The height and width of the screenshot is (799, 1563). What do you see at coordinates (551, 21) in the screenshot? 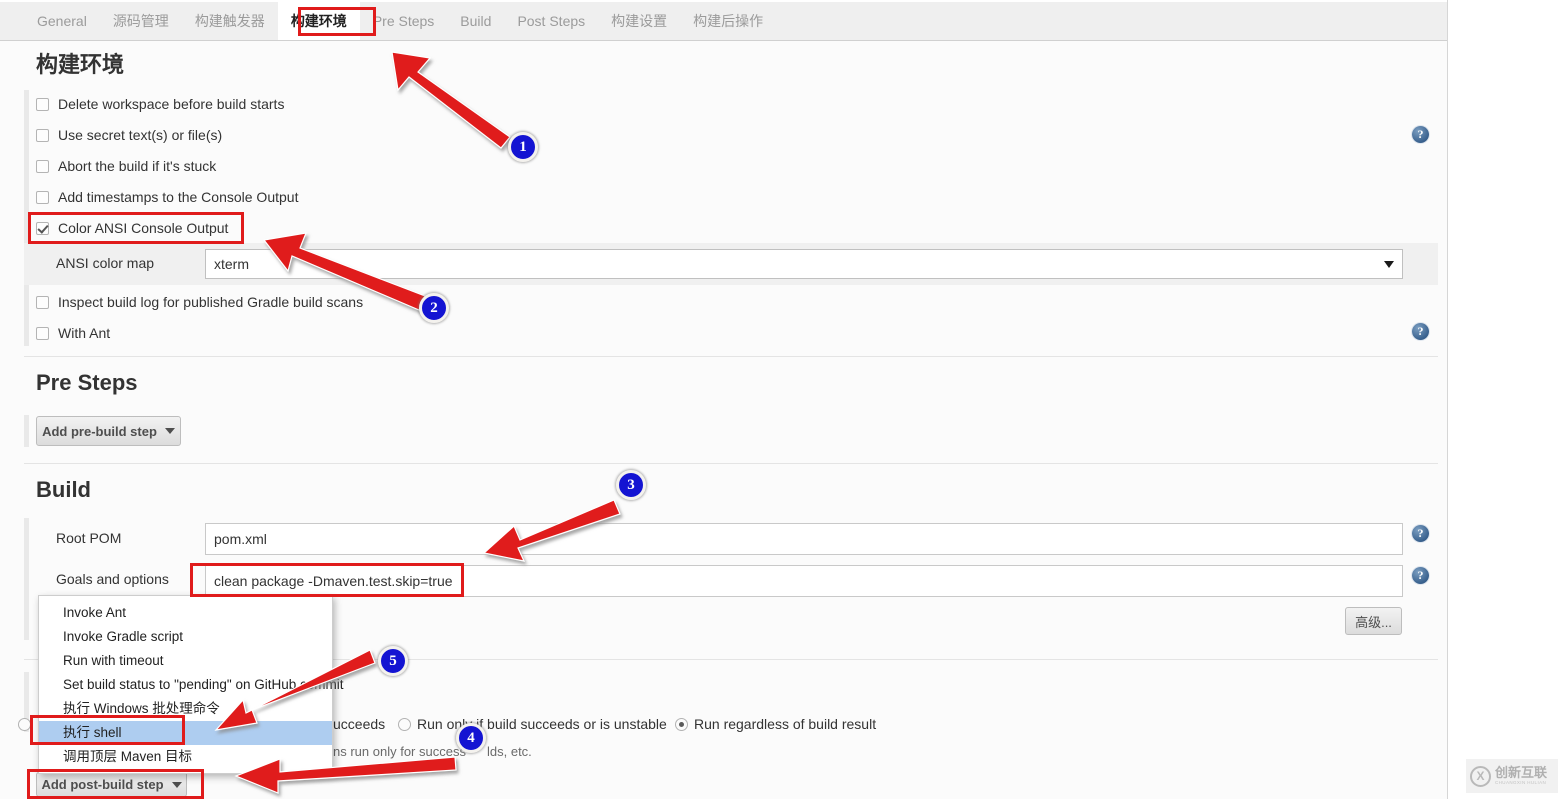
I see `tab-post-steps: Post Steps` at bounding box center [551, 21].